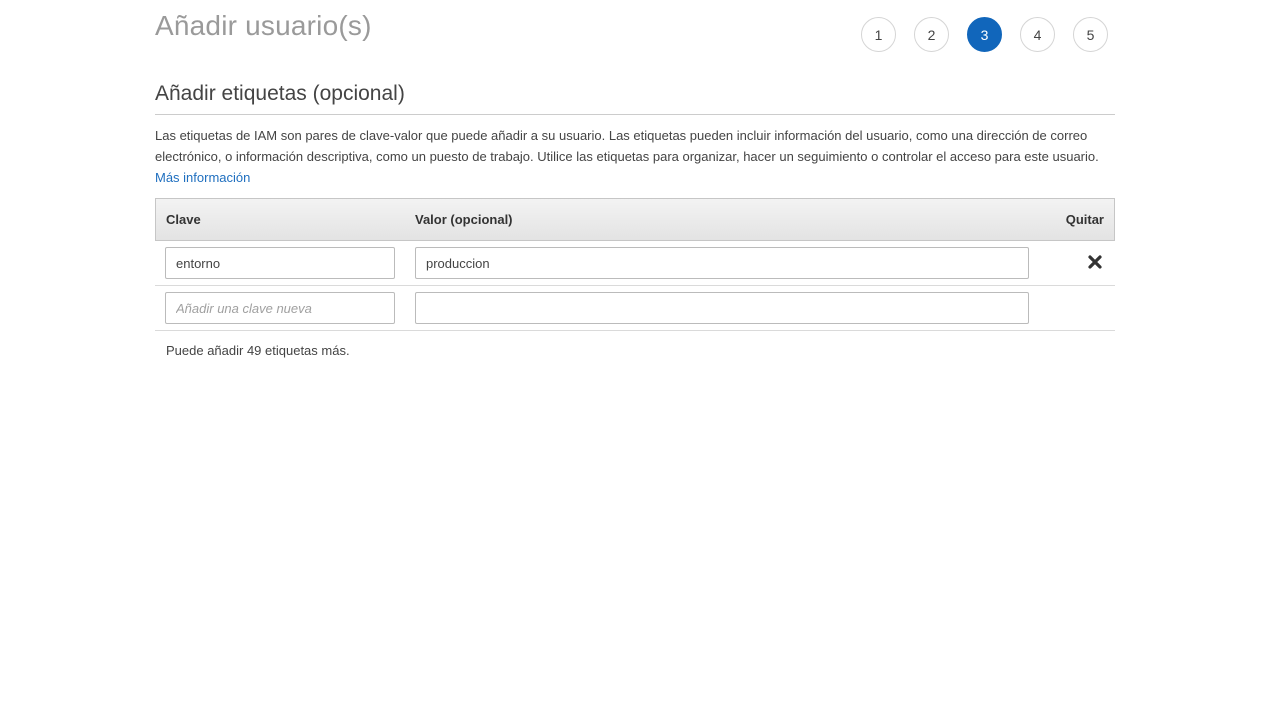  I want to click on wizard-steps: 1 2 3 4 5, so click(993, 34).